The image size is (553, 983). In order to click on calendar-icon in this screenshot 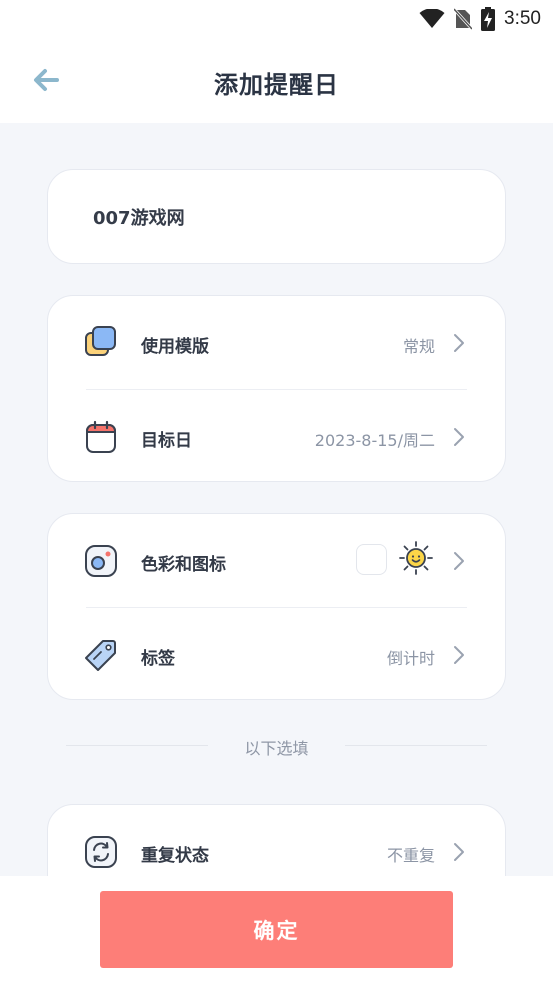, I will do `click(101, 437)`.